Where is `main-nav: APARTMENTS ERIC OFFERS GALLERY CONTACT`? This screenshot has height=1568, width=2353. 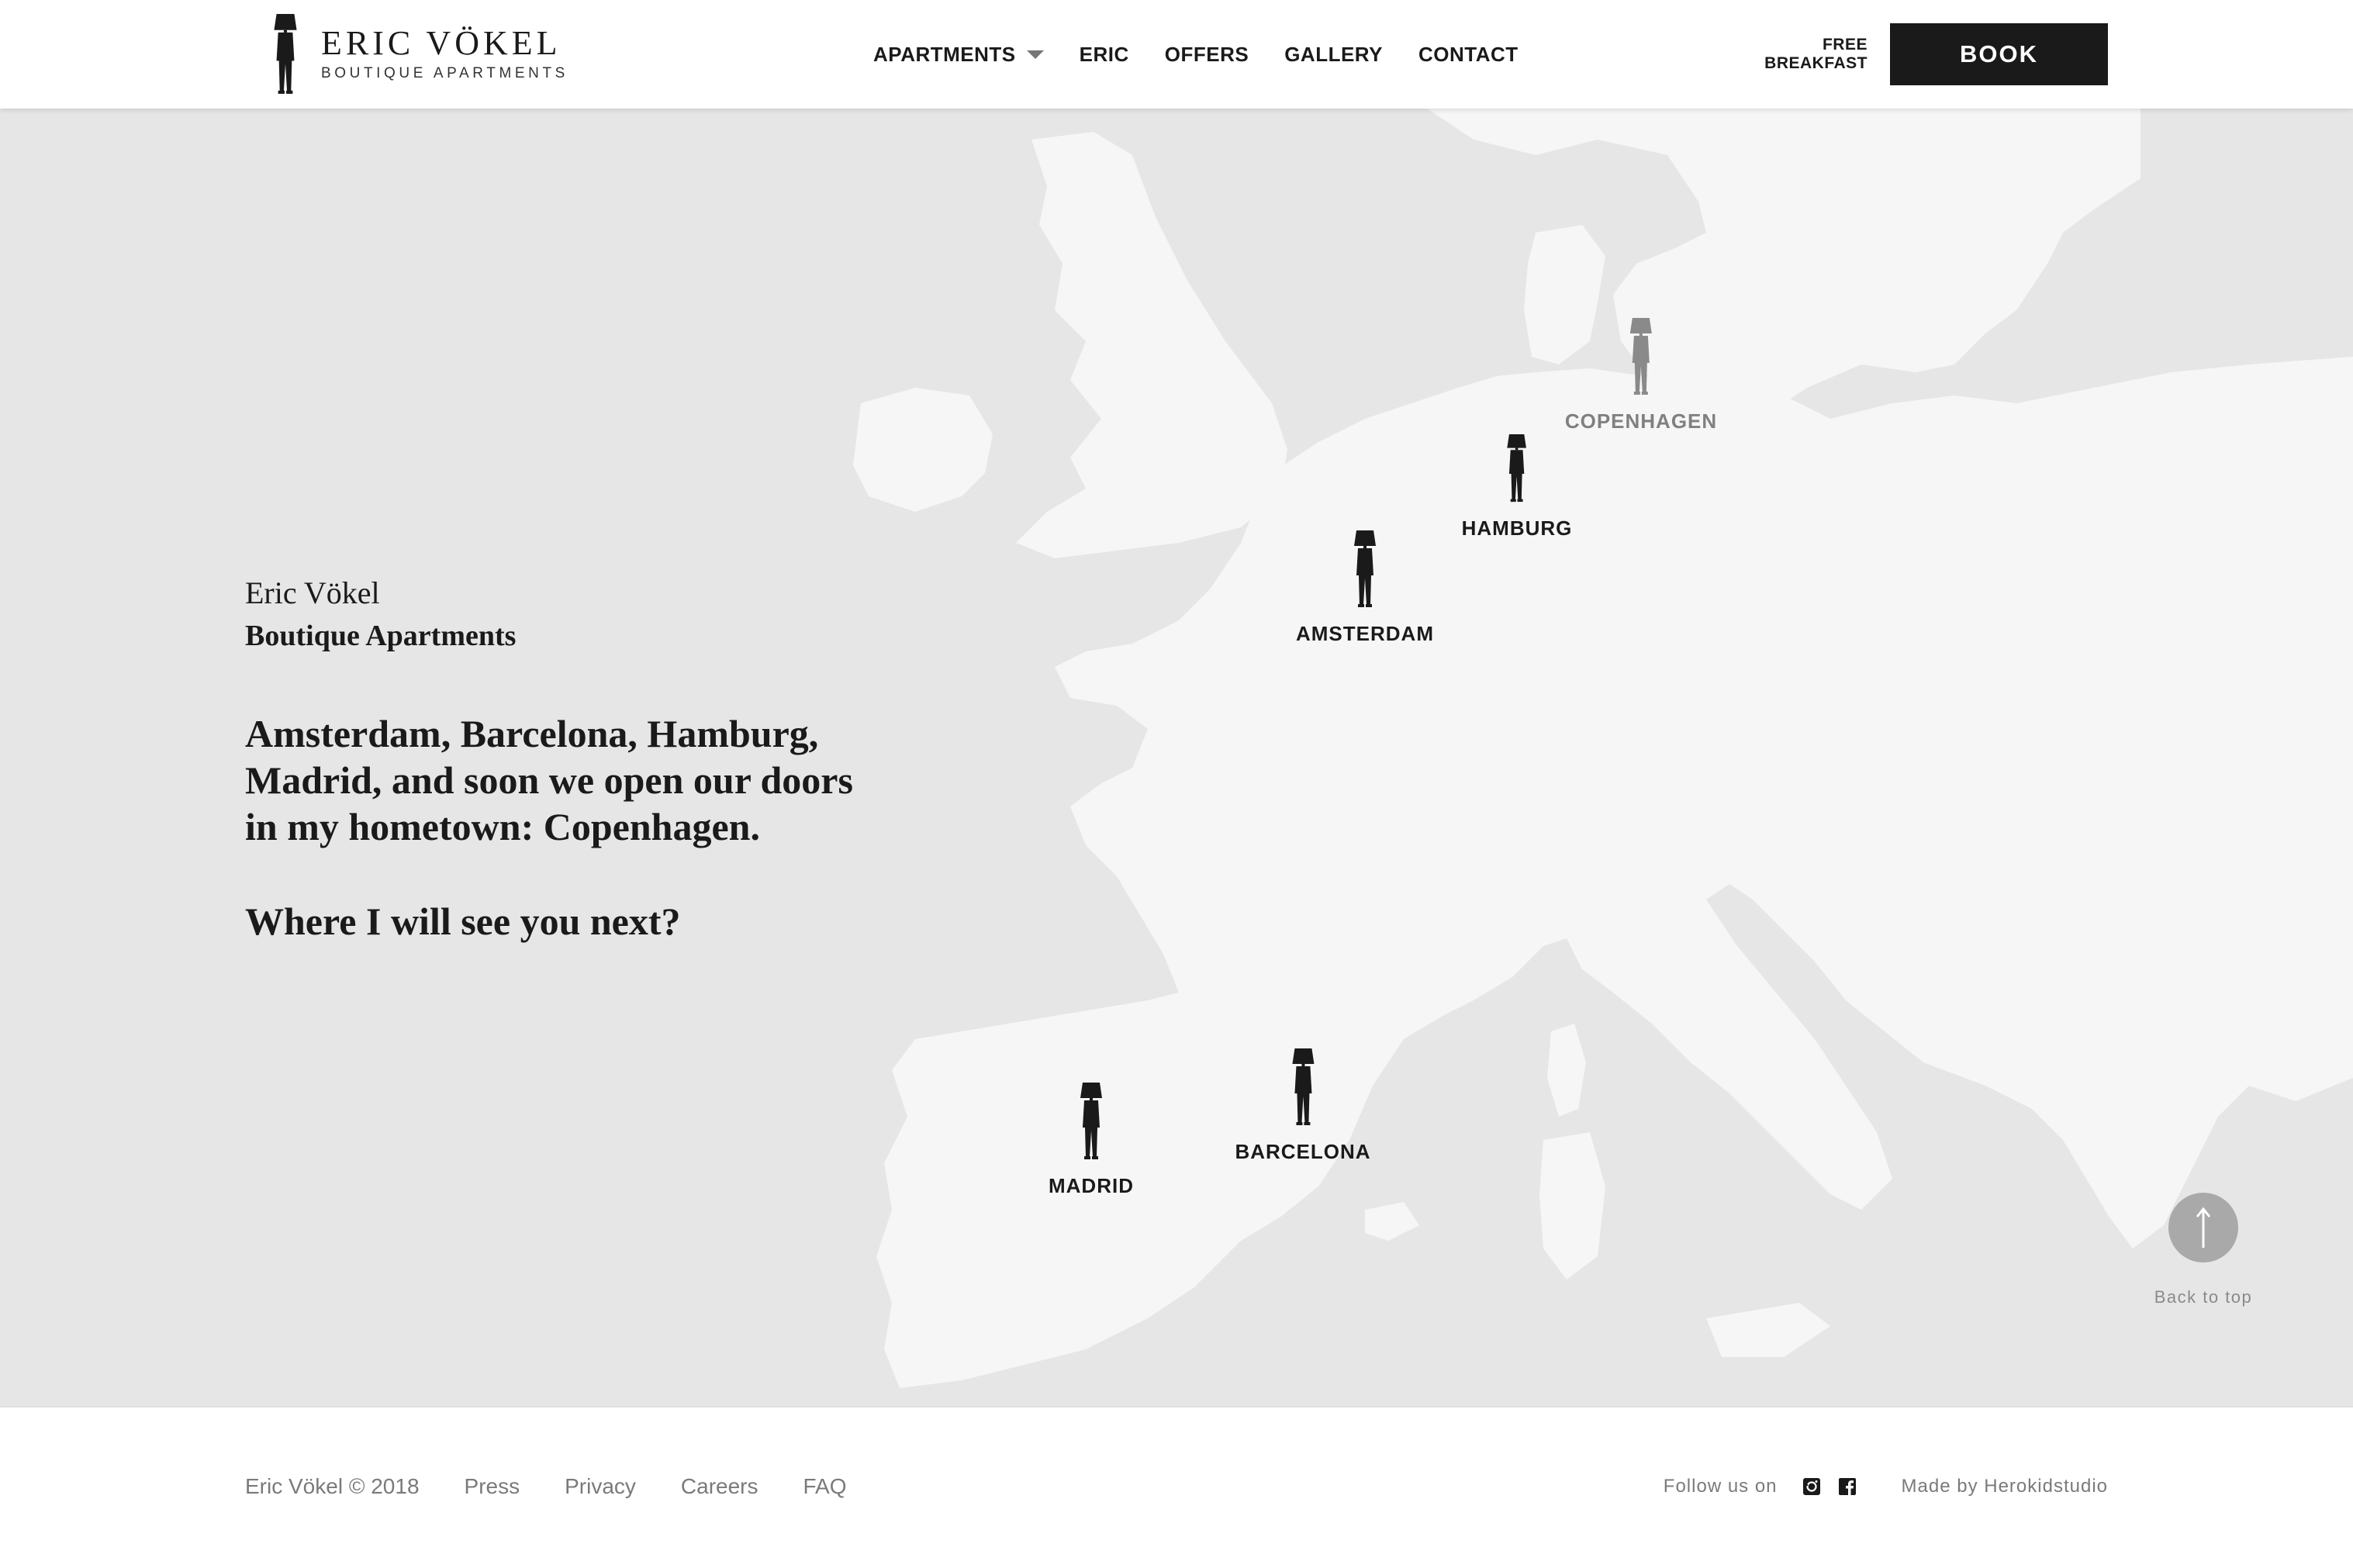 main-nav: APARTMENTS ERIC OFFERS GALLERY CONTACT is located at coordinates (1213, 54).